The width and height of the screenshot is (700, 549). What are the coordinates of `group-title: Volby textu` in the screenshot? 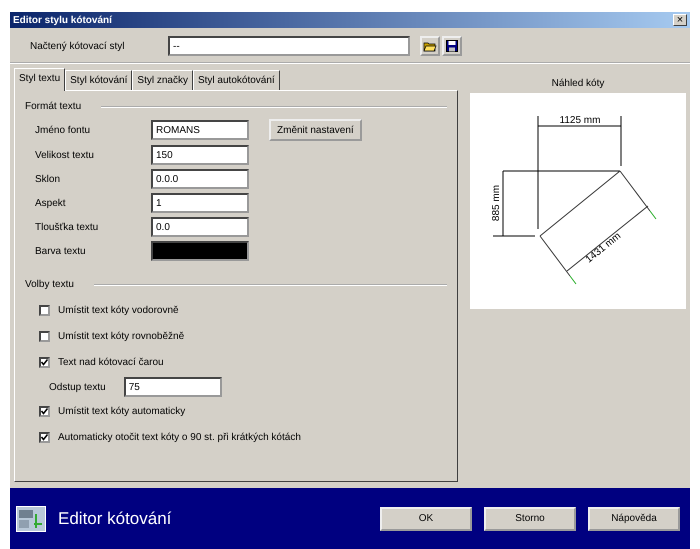 It's located at (49, 285).